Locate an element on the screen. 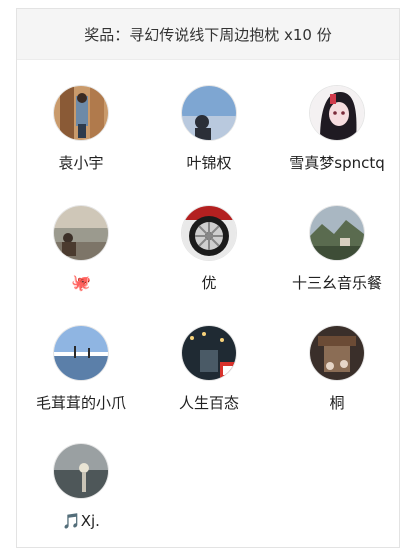  anime-girl-illustration is located at coordinates (337, 113).